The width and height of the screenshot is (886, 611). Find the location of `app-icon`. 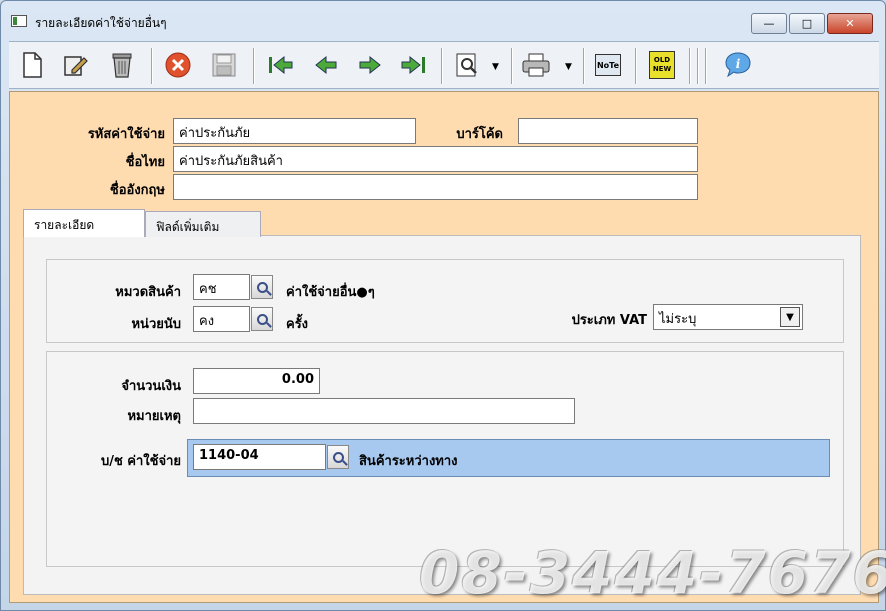

app-icon is located at coordinates (19, 21).